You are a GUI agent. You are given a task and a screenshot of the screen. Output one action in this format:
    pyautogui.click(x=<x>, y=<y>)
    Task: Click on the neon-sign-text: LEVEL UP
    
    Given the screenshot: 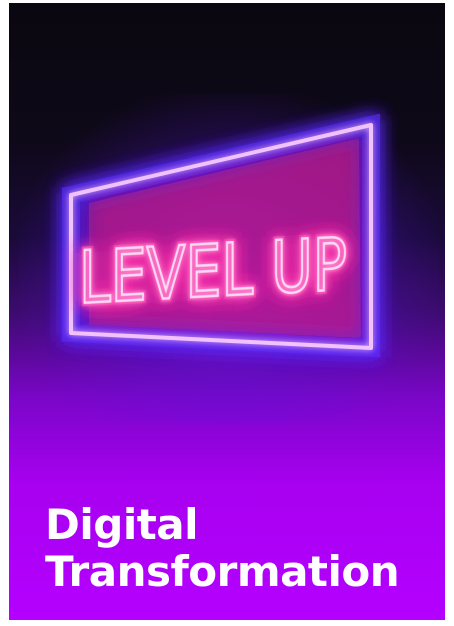 What is the action you would take?
    pyautogui.click(x=213, y=271)
    